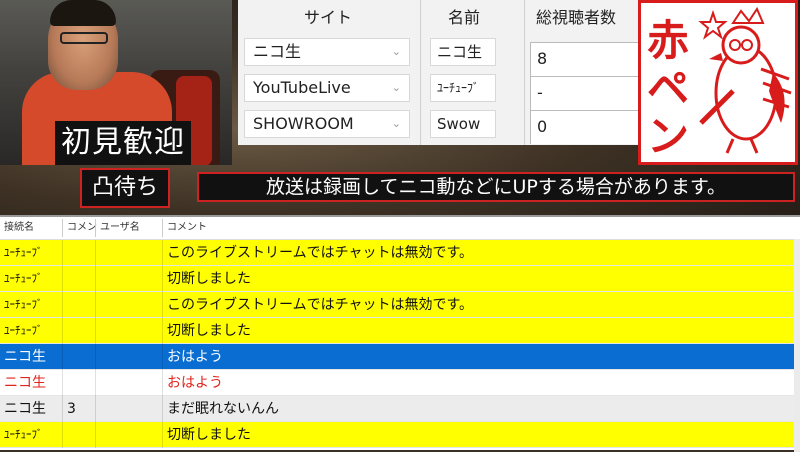  Describe the element at coordinates (327, 52) in the screenshot. I see `site-select-1: ニコ生 ⌄` at that location.